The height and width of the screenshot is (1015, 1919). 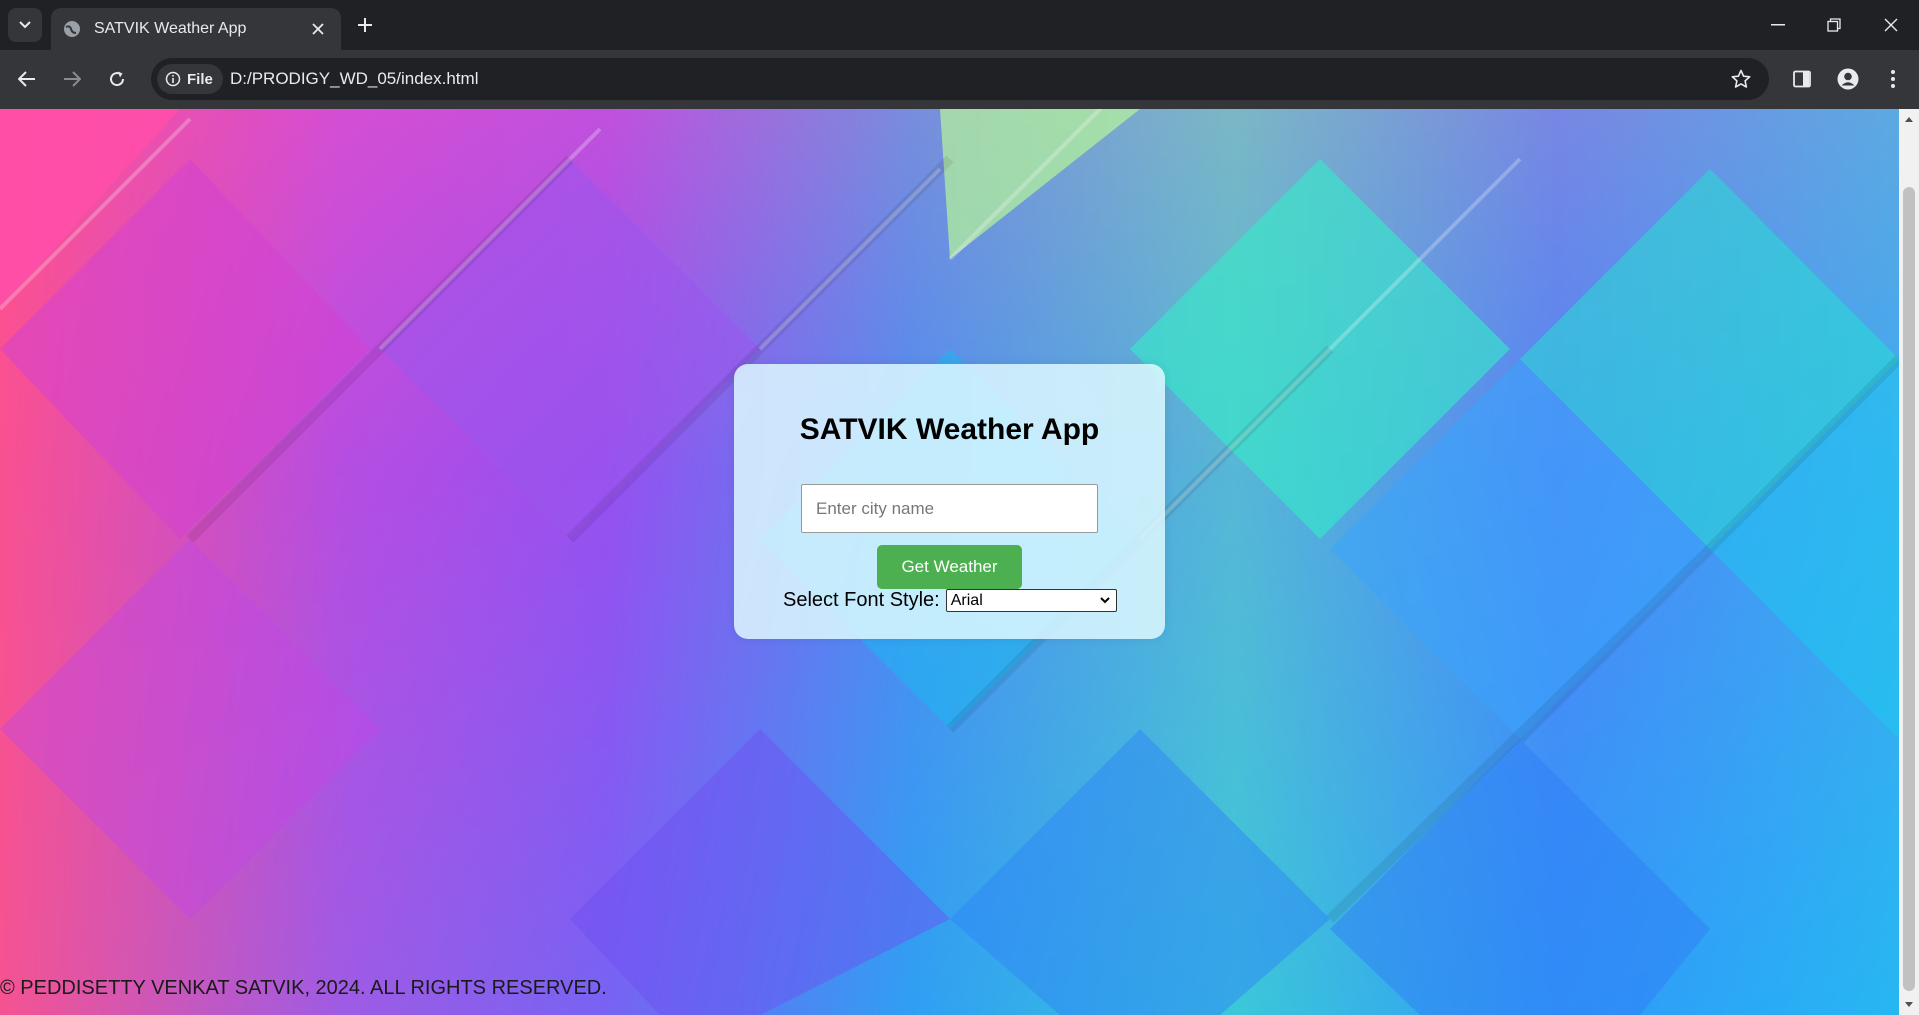 I want to click on plus-icon, so click(x=365, y=25).